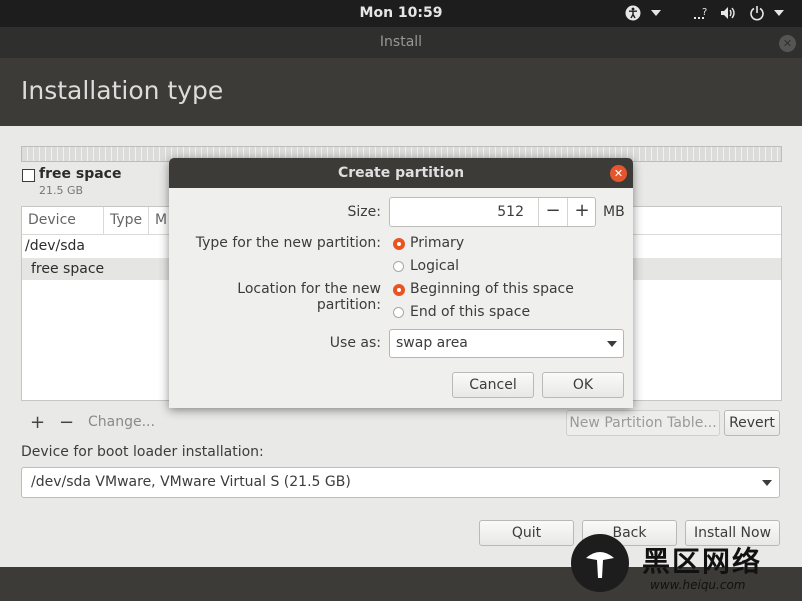 This screenshot has height=601, width=802. I want to click on size-stepper: 512 − +, so click(492, 212).